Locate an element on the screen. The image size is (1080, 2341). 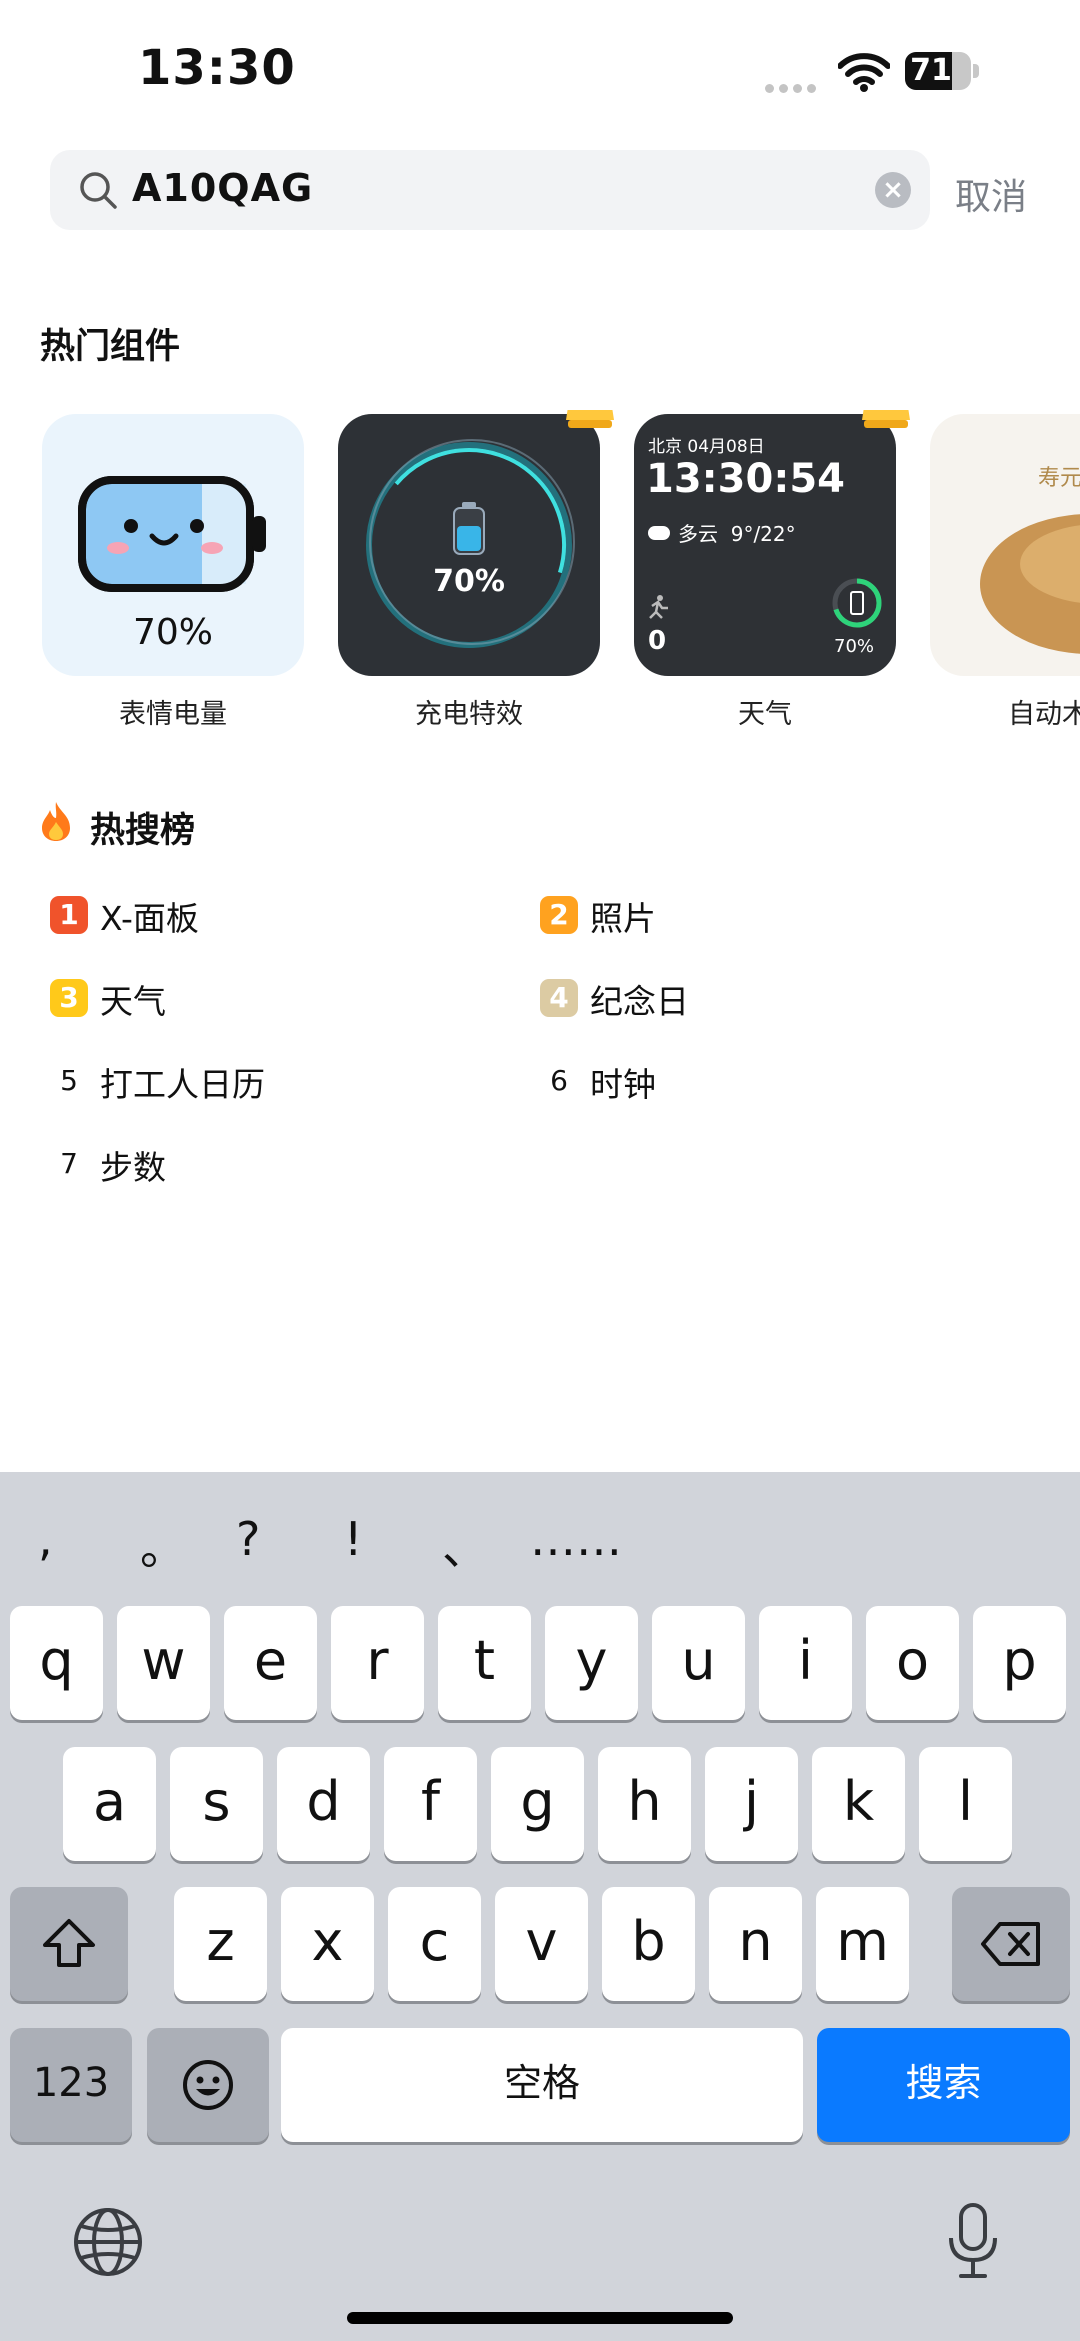
rank-badge: 6 is located at coordinates (559, 1080).